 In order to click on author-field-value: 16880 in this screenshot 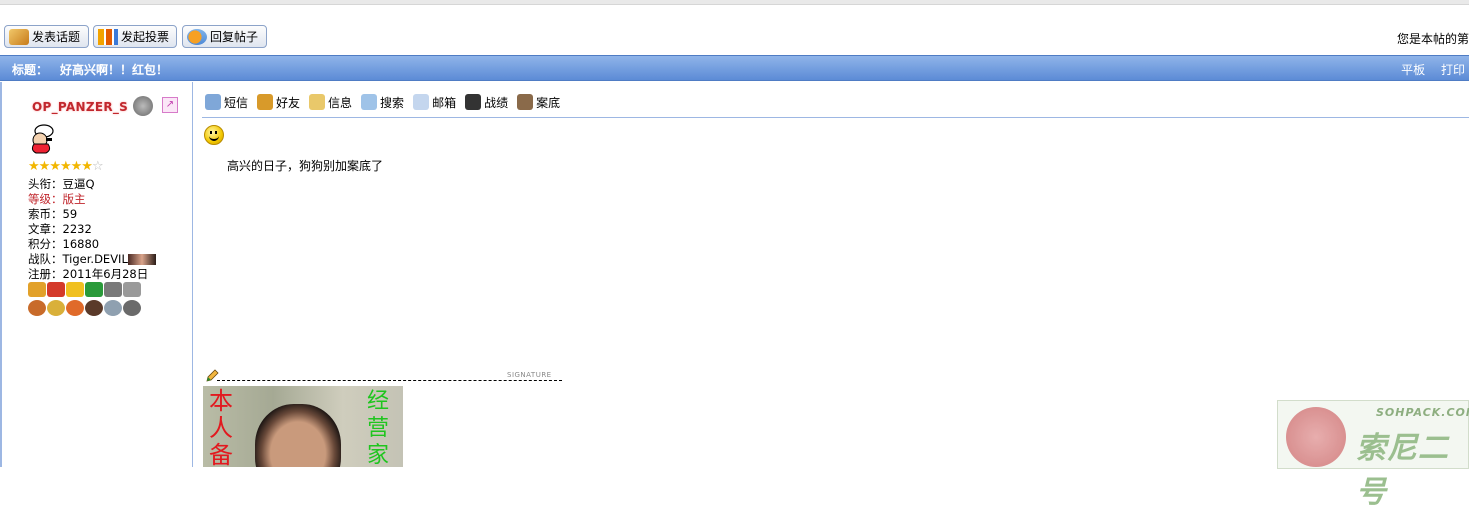, I will do `click(81, 244)`.